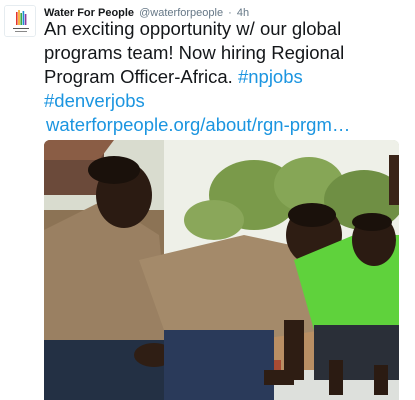 The width and height of the screenshot is (415, 400). I want to click on hashtag-denverjobs: #denverjobs, so click(94, 100).